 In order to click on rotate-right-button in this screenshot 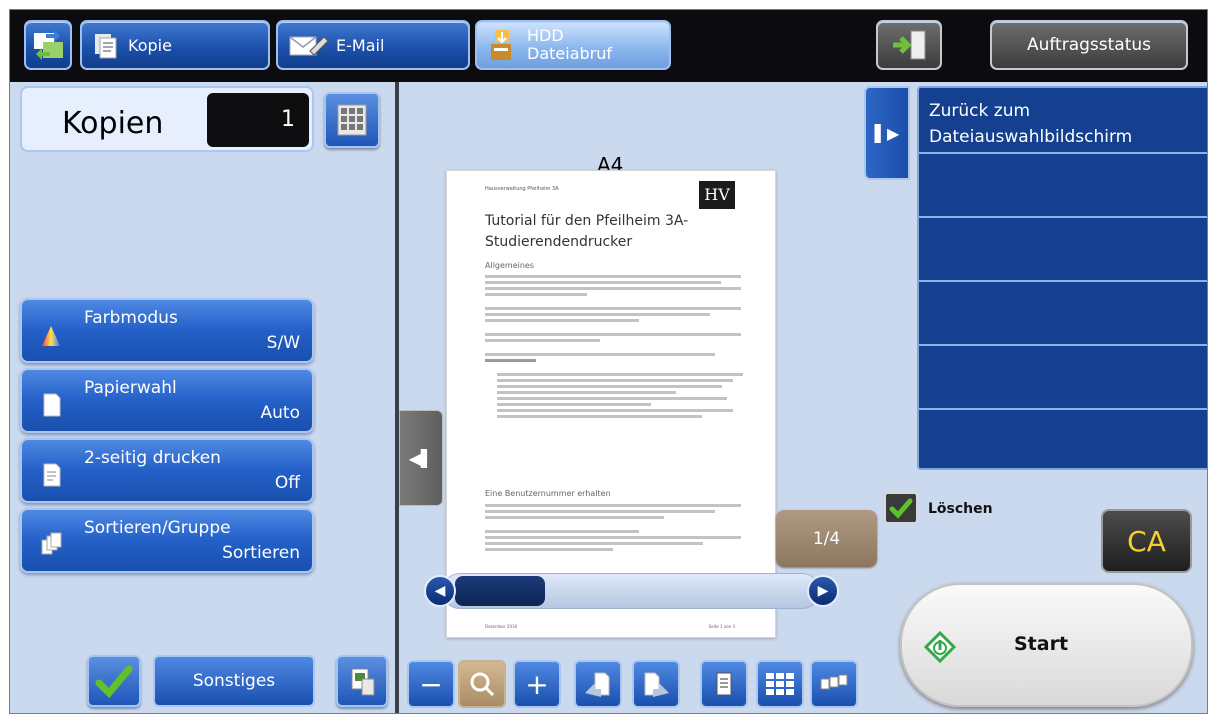, I will do `click(656, 684)`.